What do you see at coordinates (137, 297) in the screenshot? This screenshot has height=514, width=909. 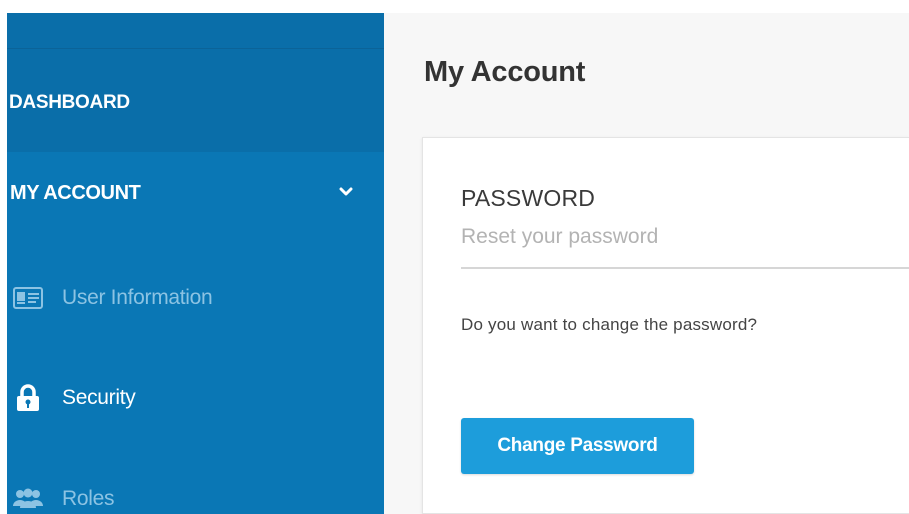 I see `sidebar-item-label: User Information` at bounding box center [137, 297].